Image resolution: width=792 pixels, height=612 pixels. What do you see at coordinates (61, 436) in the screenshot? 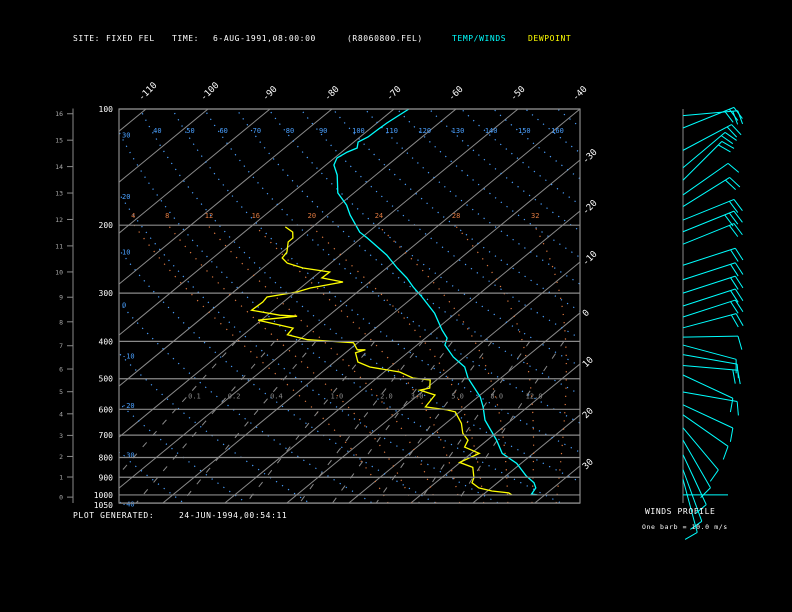
I see `height-label: 3` at bounding box center [61, 436].